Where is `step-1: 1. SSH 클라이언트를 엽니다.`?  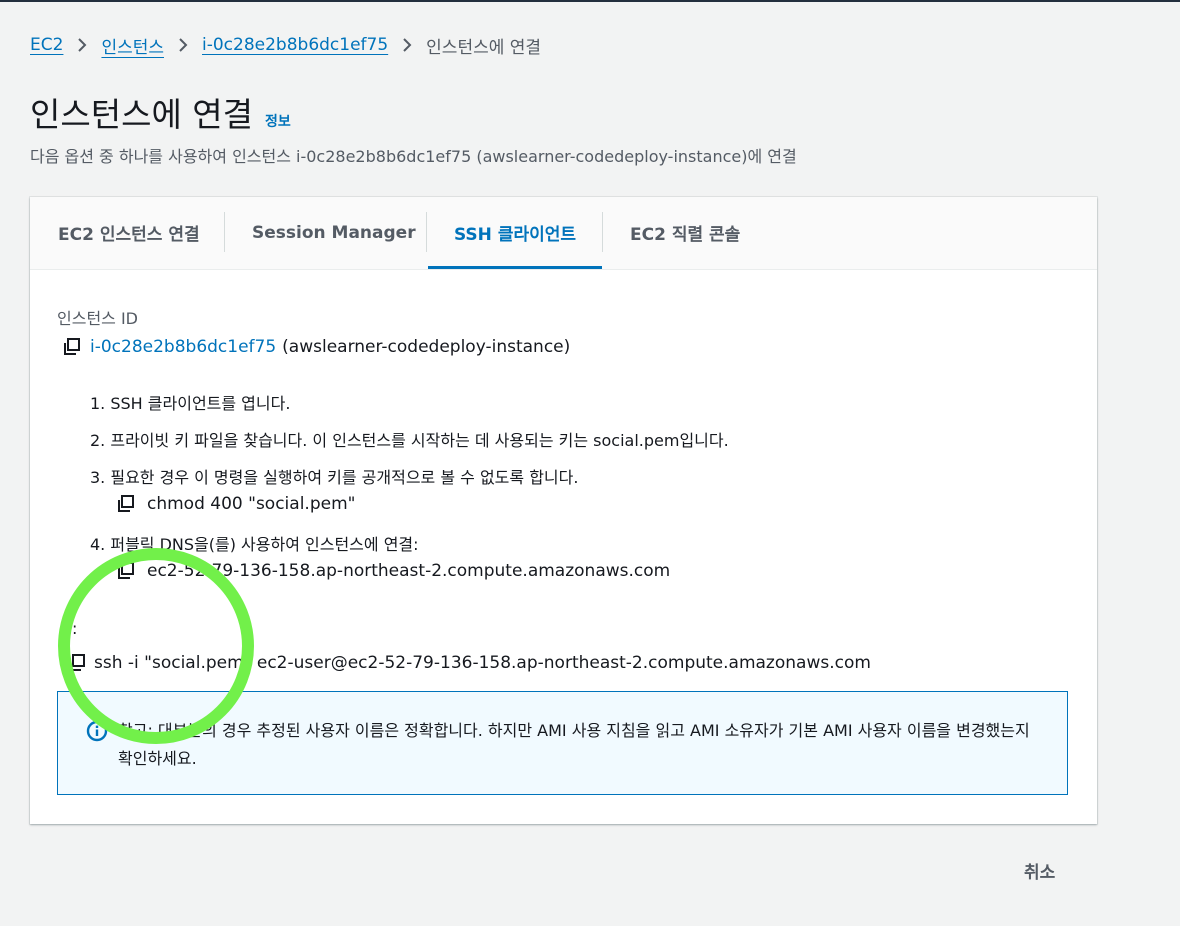 step-1: 1. SSH 클라이언트를 엽니다. is located at coordinates (190, 403).